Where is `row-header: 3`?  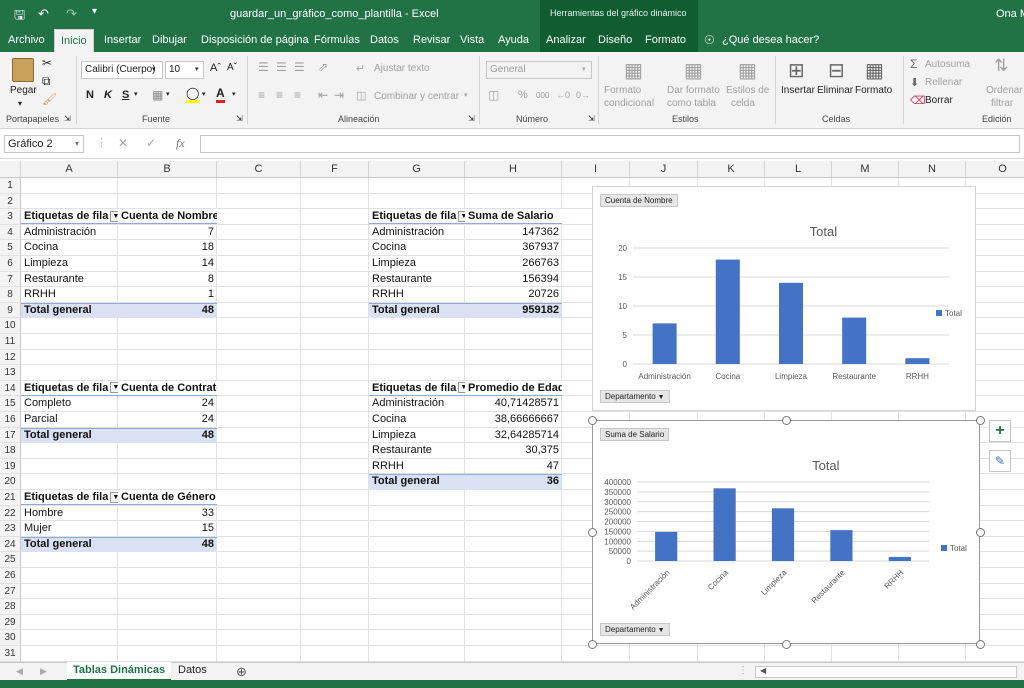 row-header: 3 is located at coordinates (10, 217).